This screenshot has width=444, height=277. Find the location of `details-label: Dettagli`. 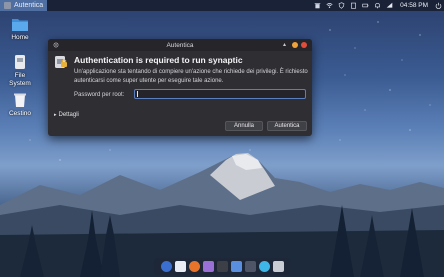

details-label: Dettagli is located at coordinates (68, 115).